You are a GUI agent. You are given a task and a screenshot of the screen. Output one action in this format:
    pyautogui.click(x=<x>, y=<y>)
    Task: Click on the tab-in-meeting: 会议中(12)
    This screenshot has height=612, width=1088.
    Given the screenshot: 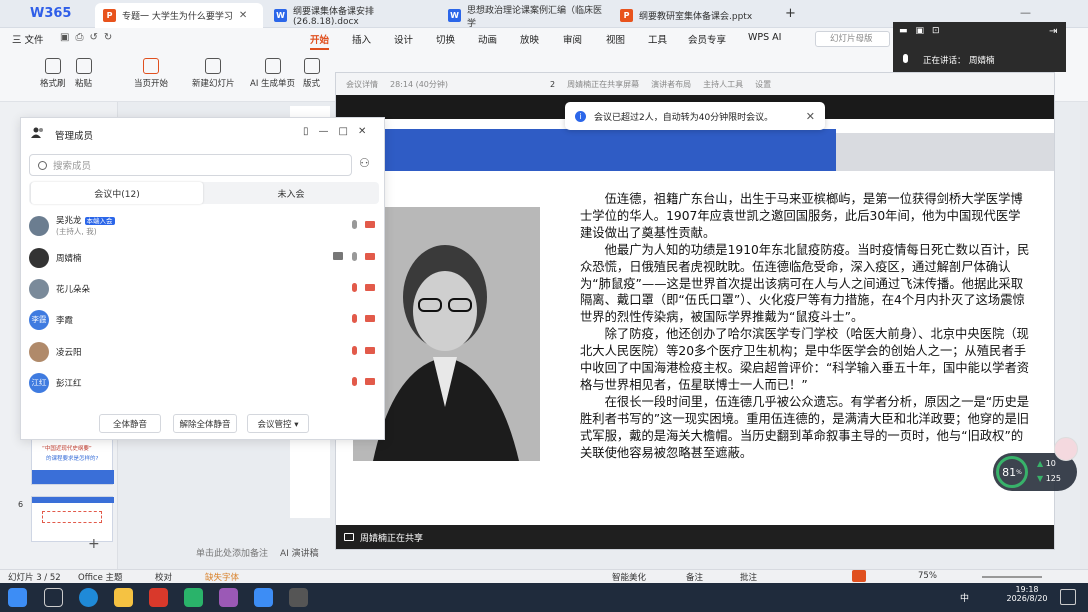 What is the action you would take?
    pyautogui.click(x=117, y=193)
    